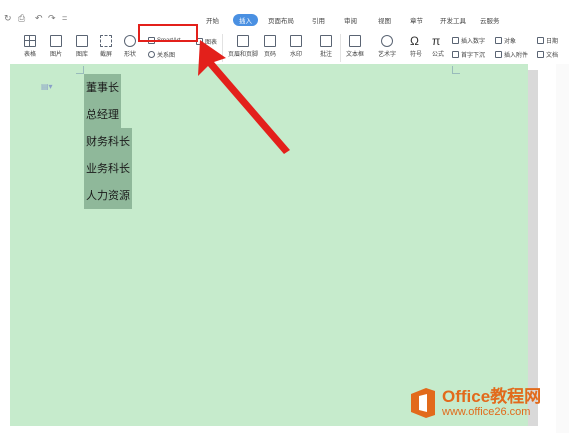 This screenshot has height=433, width=569. I want to click on office-logo-icon, so click(423, 403).